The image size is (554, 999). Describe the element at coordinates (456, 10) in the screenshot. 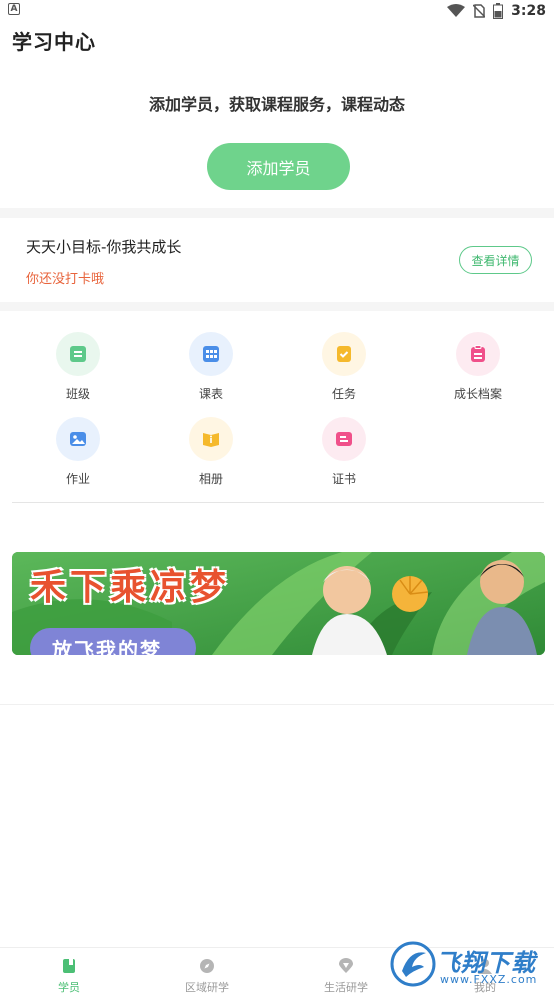

I see `wifi-icon` at that location.